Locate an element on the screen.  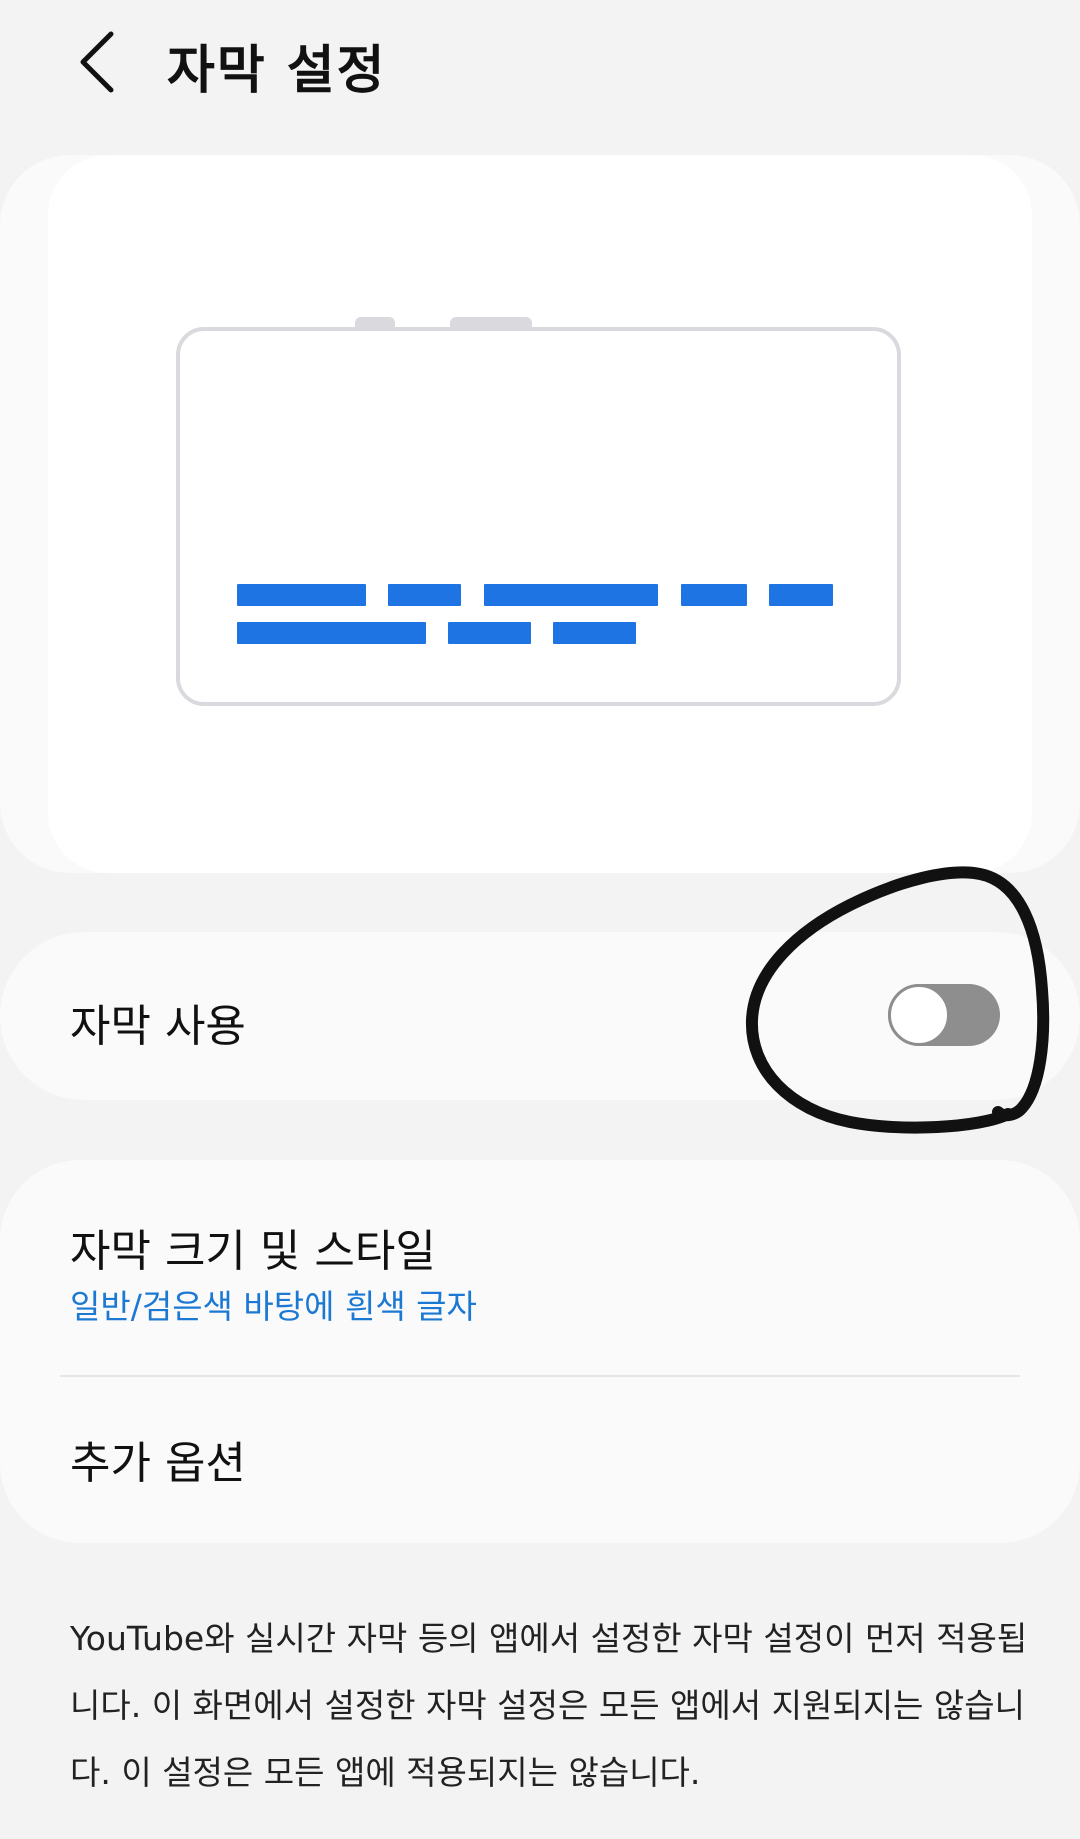
back-button is located at coordinates (97, 62).